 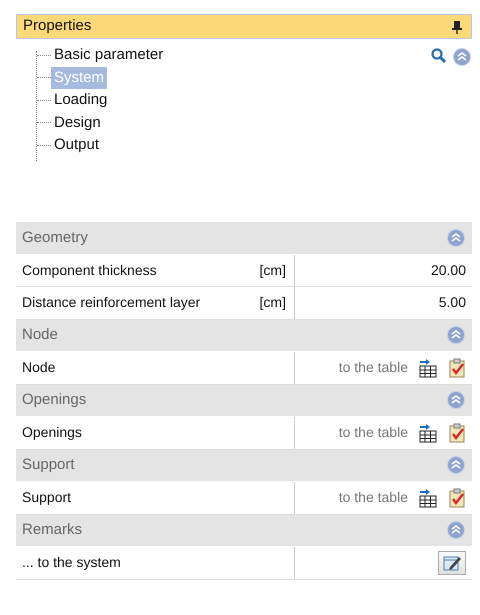 What do you see at coordinates (244, 238) in the screenshot?
I see `section-header: Geometry` at bounding box center [244, 238].